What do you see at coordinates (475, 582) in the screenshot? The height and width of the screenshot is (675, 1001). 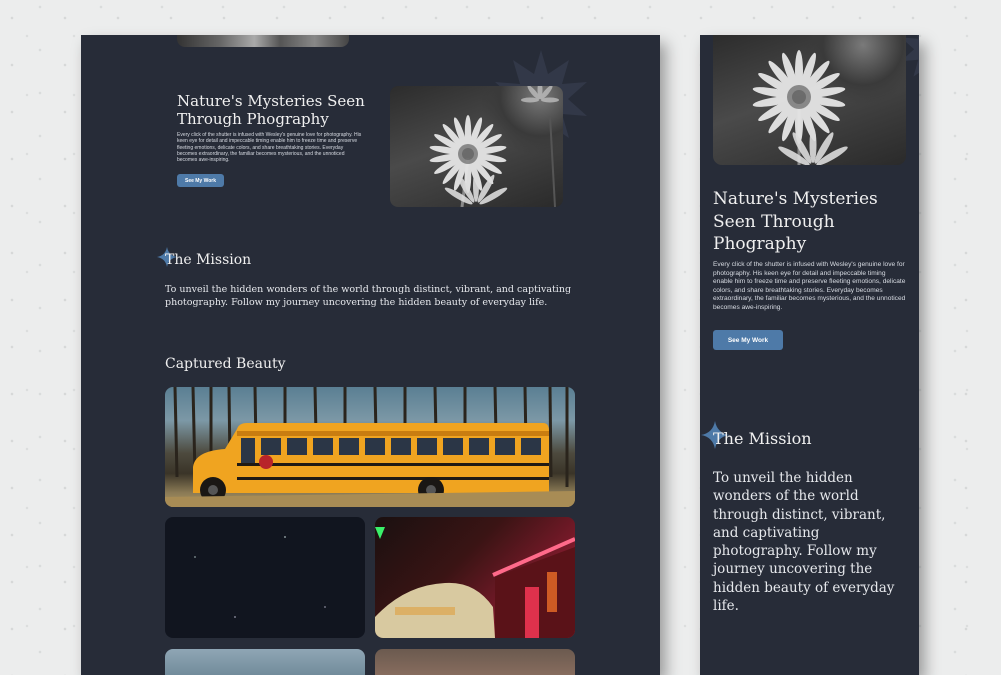 I see `neon-diner-image` at bounding box center [475, 582].